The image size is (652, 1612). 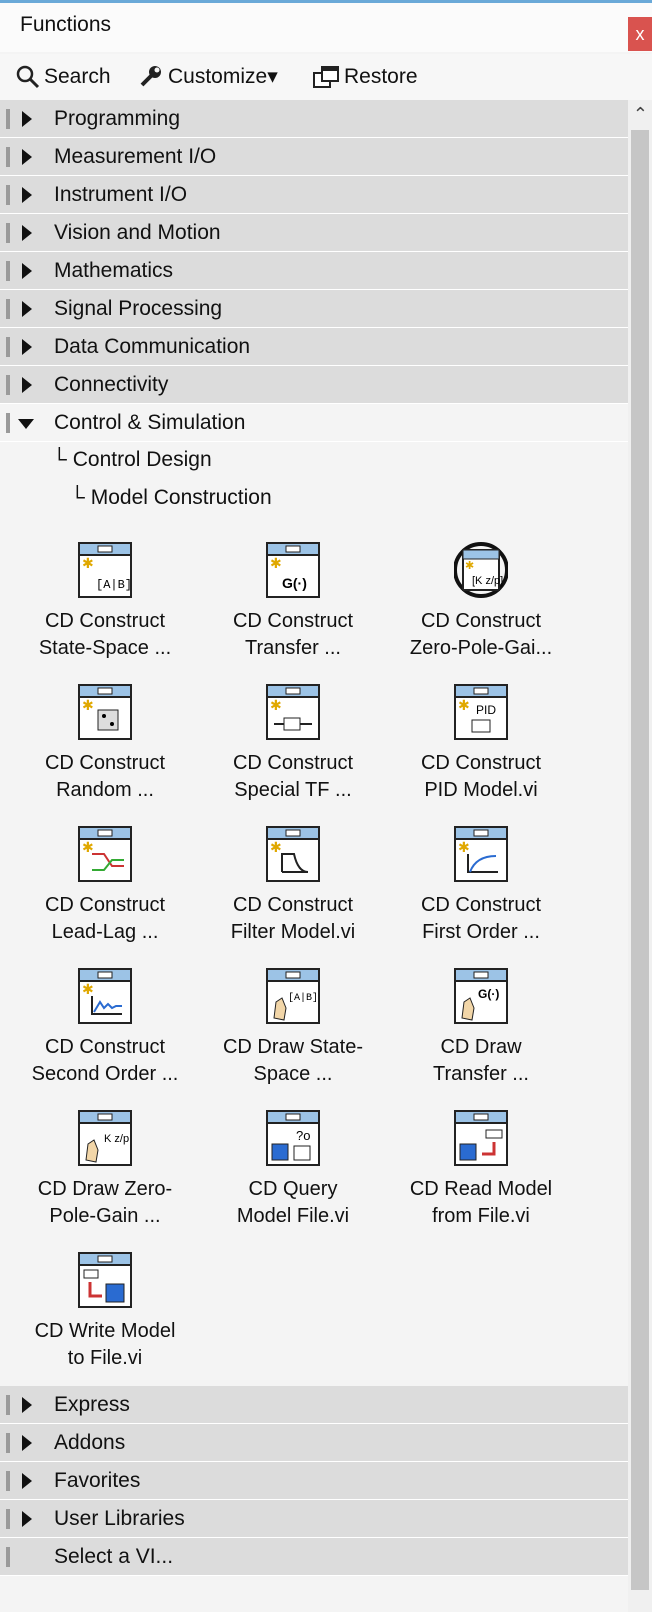 I want to click on draw-transfer-icon: G(·), so click(x=481, y=996).